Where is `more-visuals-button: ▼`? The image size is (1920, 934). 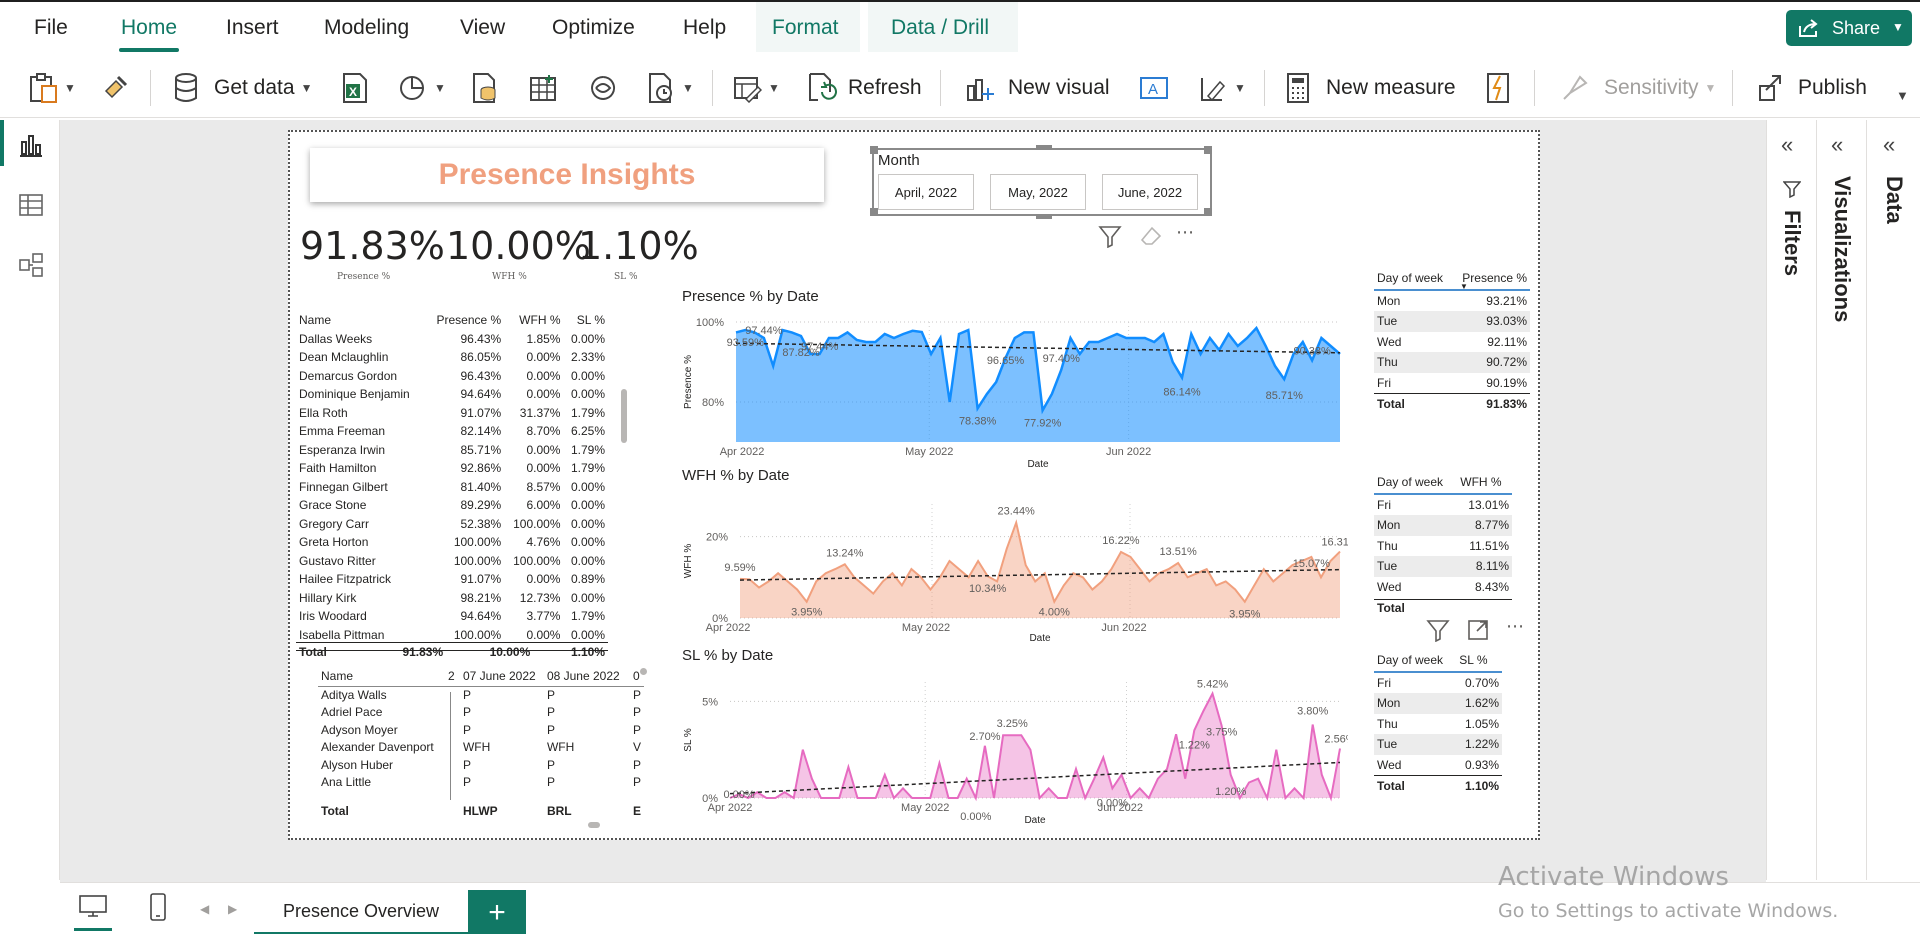 more-visuals-button: ▼ is located at coordinates (1222, 88).